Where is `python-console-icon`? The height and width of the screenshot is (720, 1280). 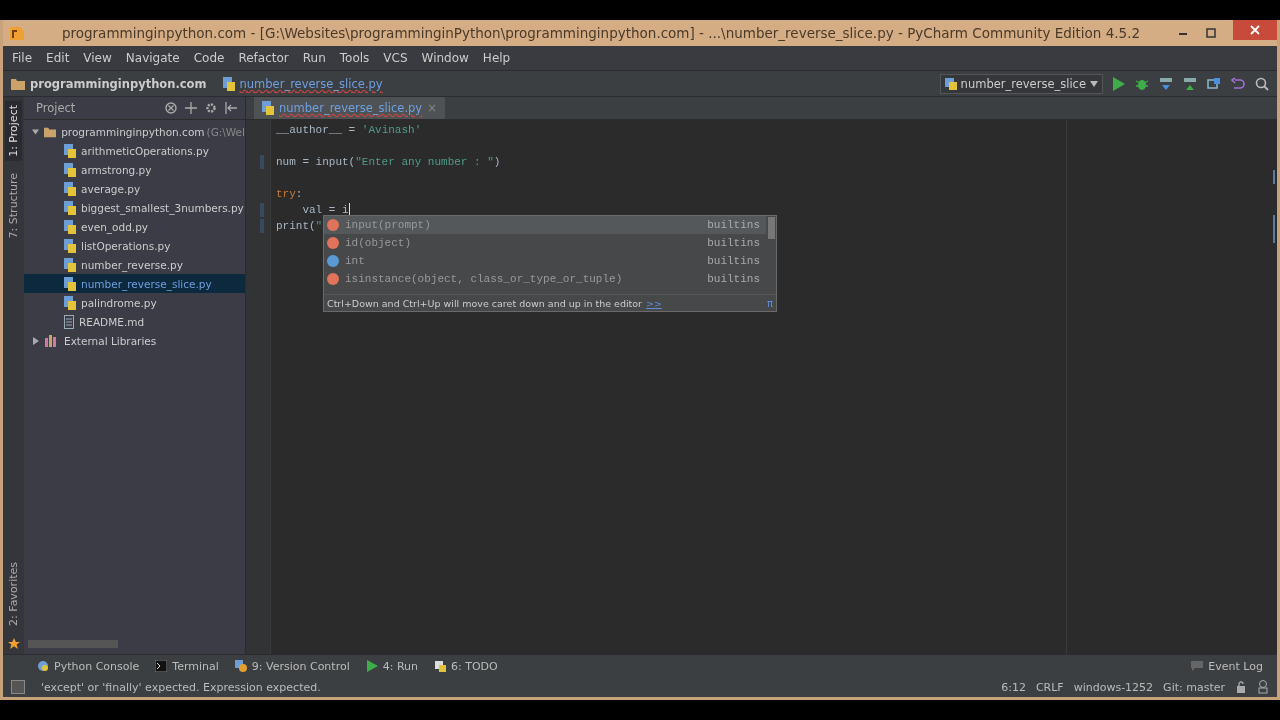 python-console-icon is located at coordinates (43, 666).